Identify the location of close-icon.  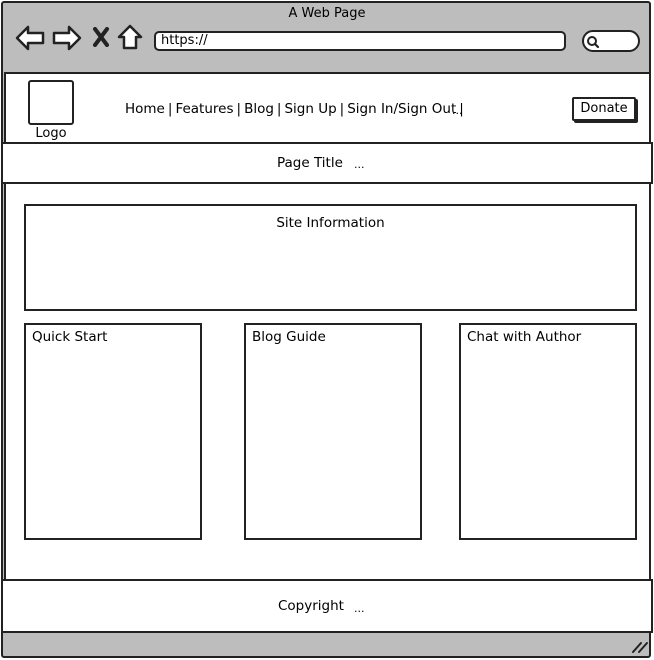
(101, 37).